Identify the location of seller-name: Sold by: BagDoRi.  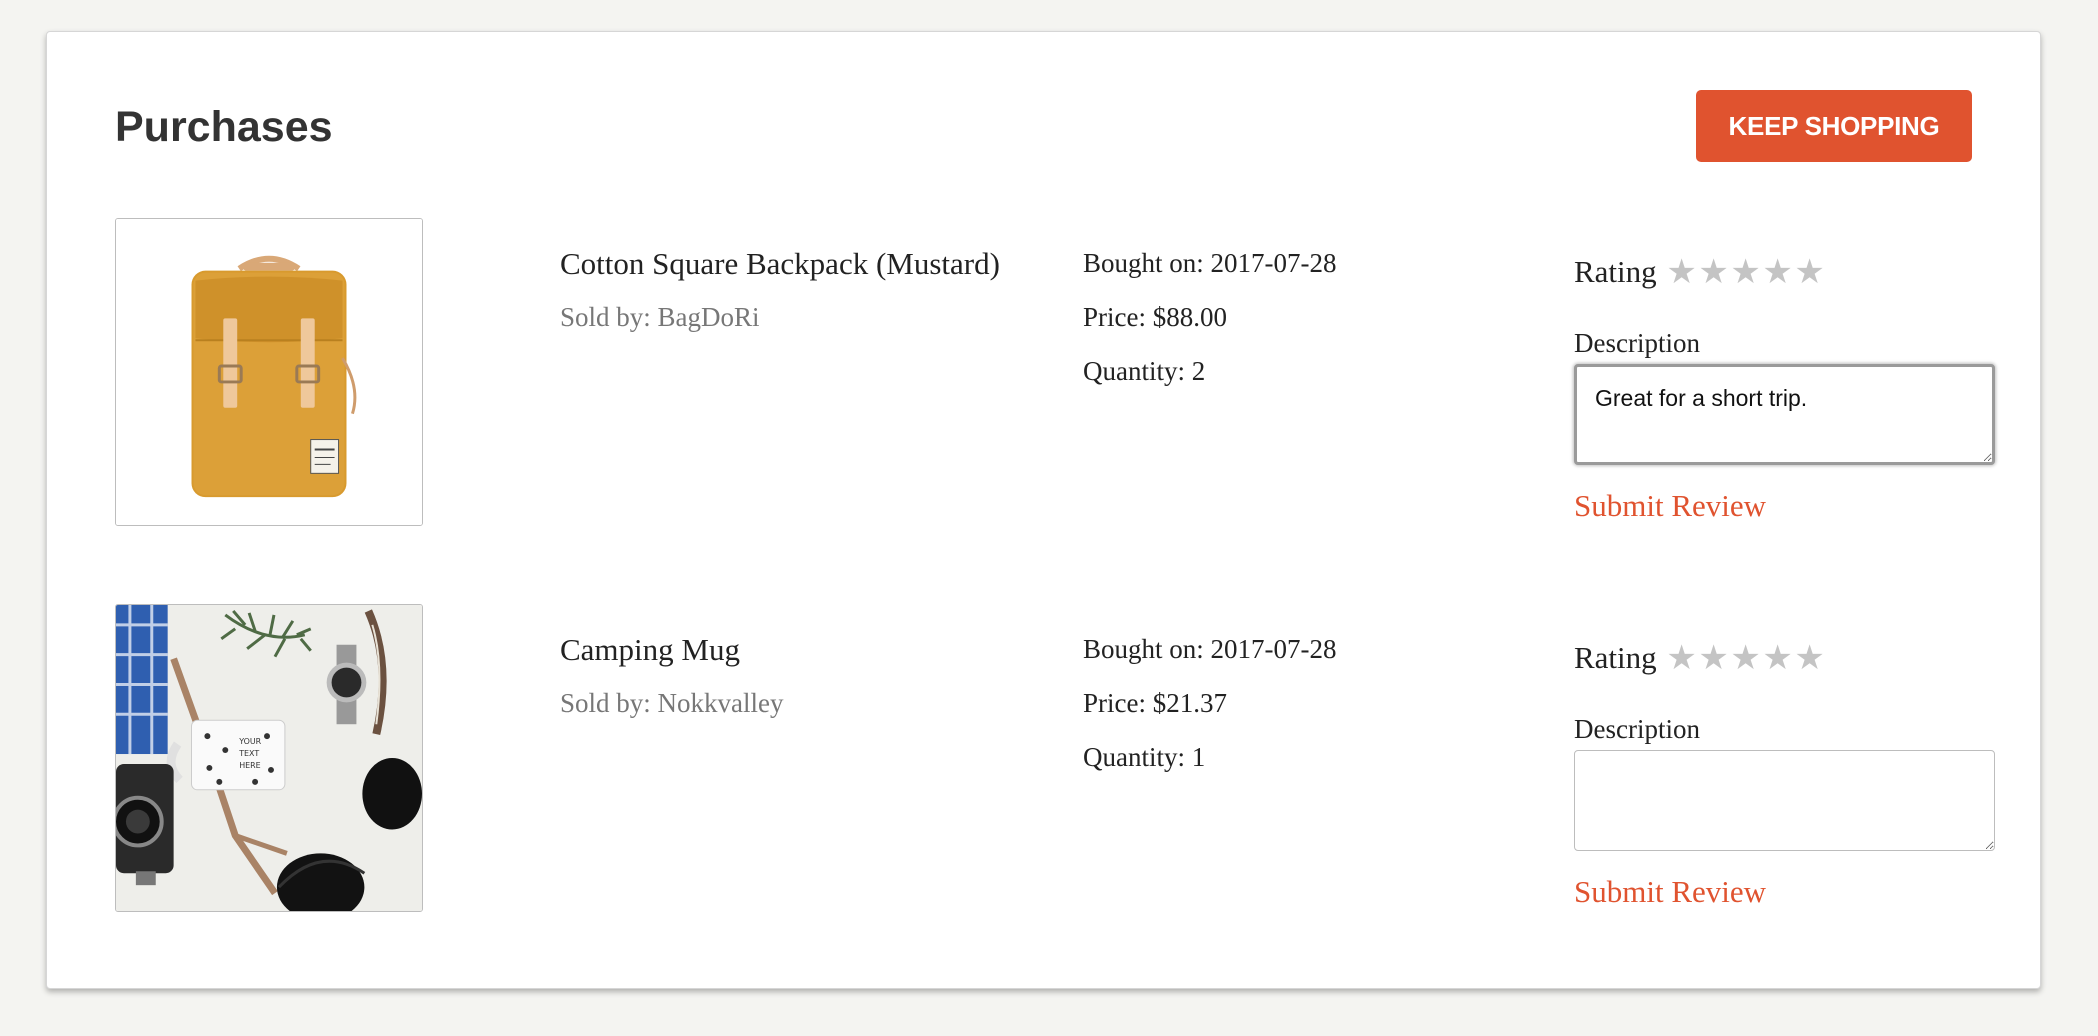
(660, 317).